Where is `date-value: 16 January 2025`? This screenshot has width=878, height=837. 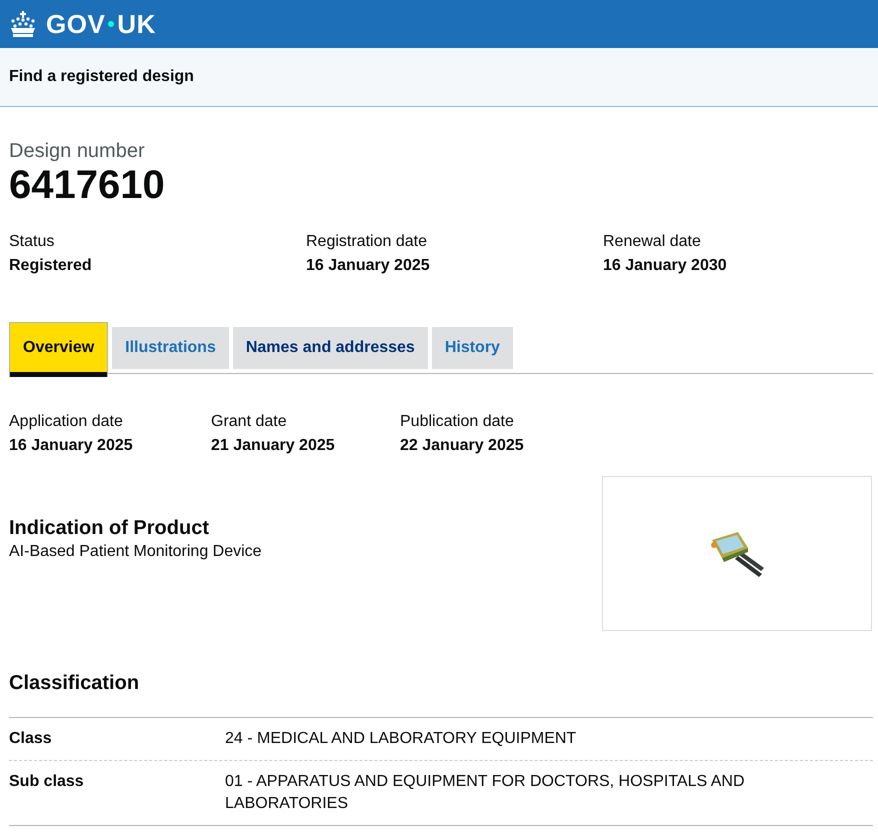
date-value: 16 January 2025 is located at coordinates (71, 446).